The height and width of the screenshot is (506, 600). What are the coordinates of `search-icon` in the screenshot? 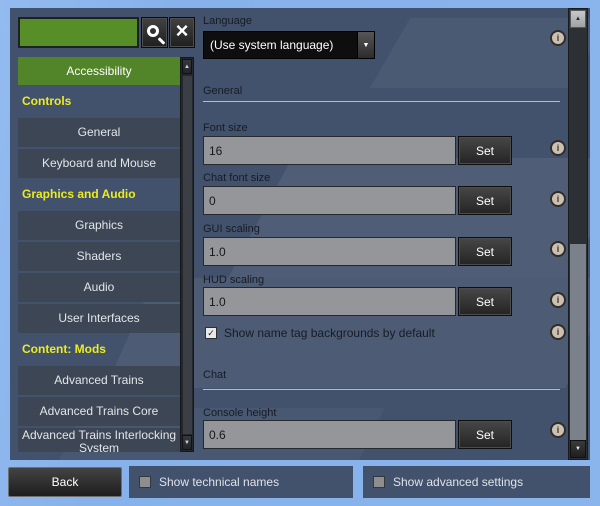 It's located at (152, 30).